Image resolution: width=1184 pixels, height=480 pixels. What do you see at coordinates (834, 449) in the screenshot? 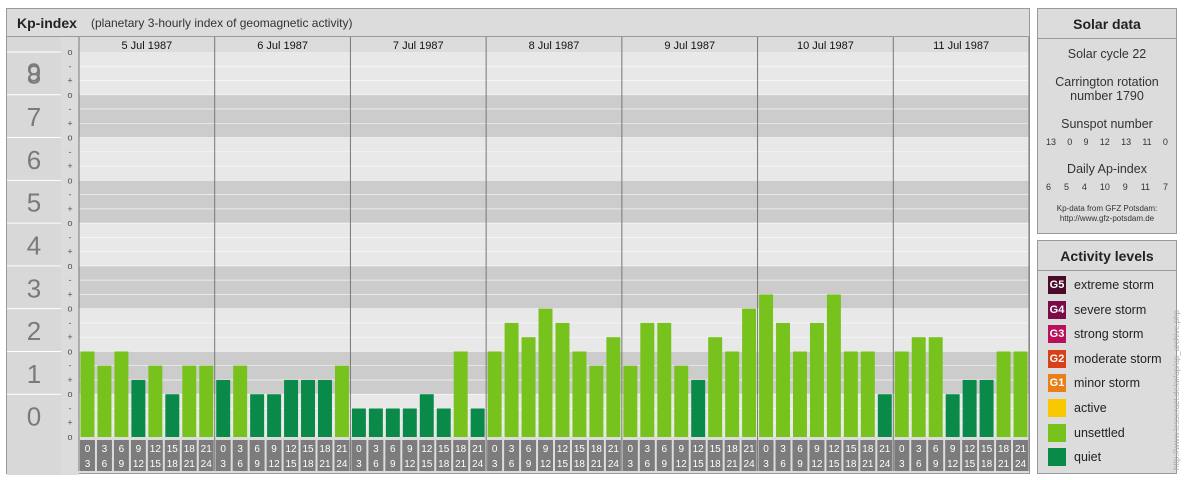
I see `interval-start-label: 12` at bounding box center [834, 449].